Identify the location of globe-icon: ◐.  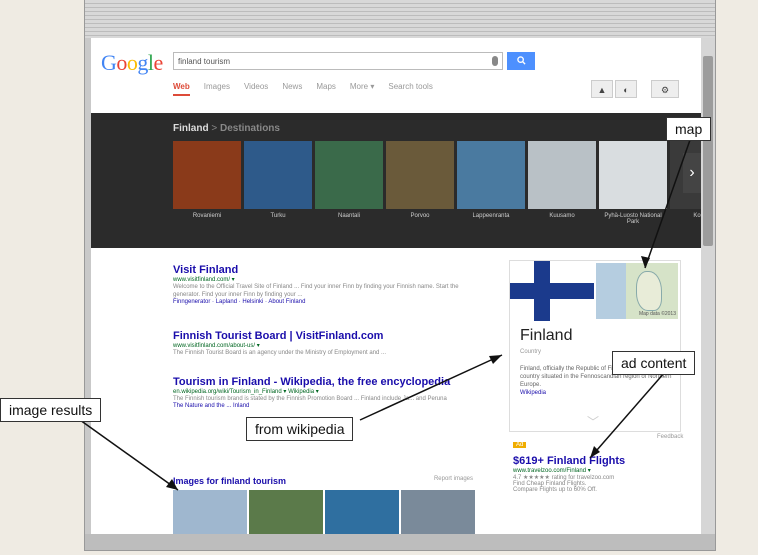
(626, 90).